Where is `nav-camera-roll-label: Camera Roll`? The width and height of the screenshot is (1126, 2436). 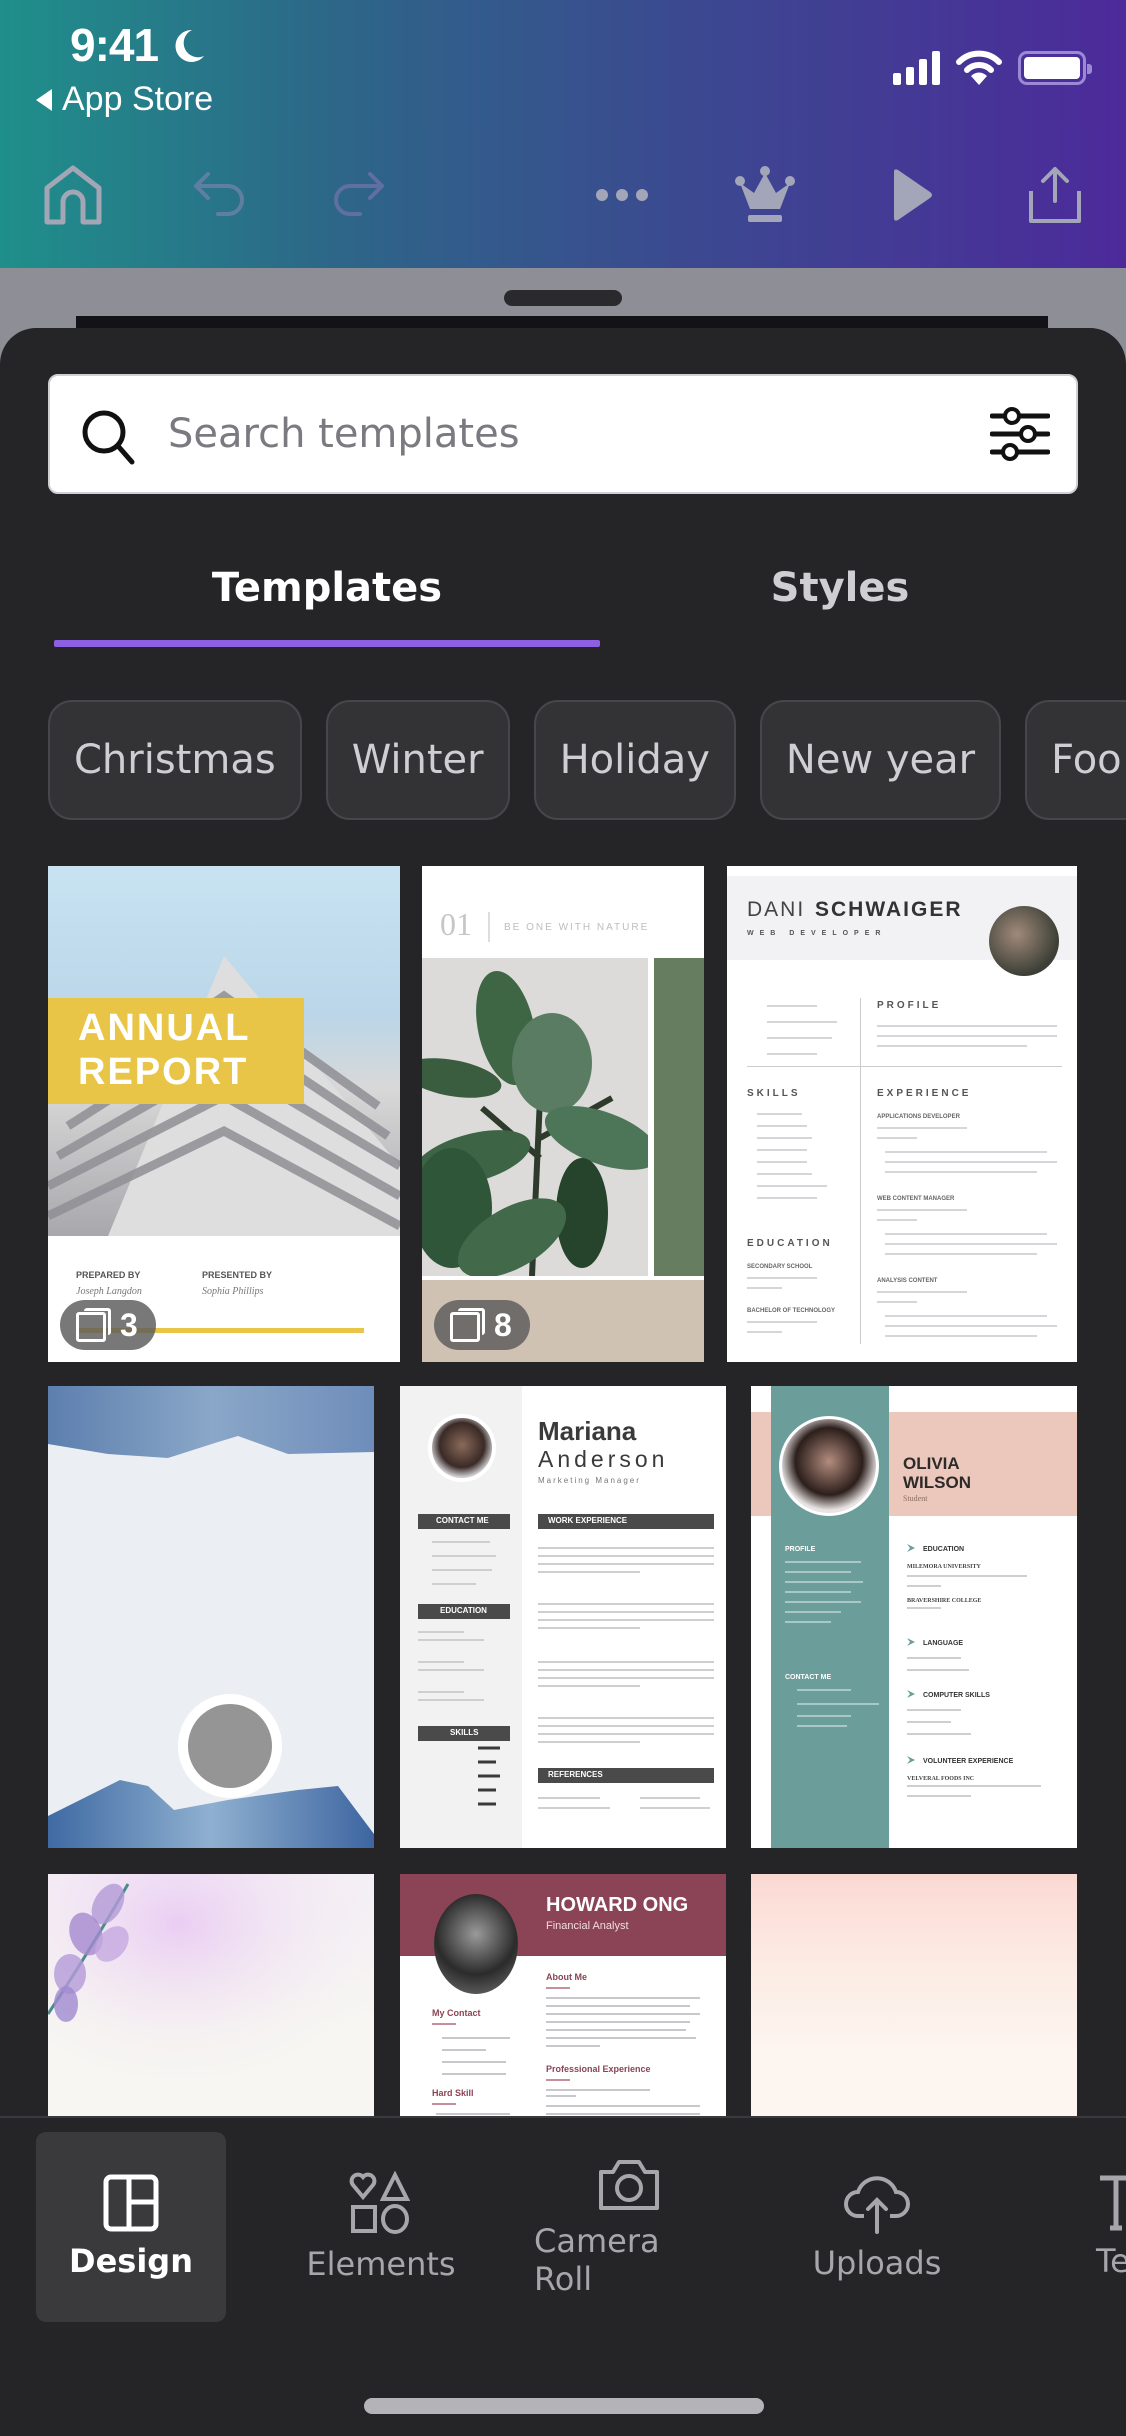
nav-camera-roll-label: Camera Roll is located at coordinates (597, 2260).